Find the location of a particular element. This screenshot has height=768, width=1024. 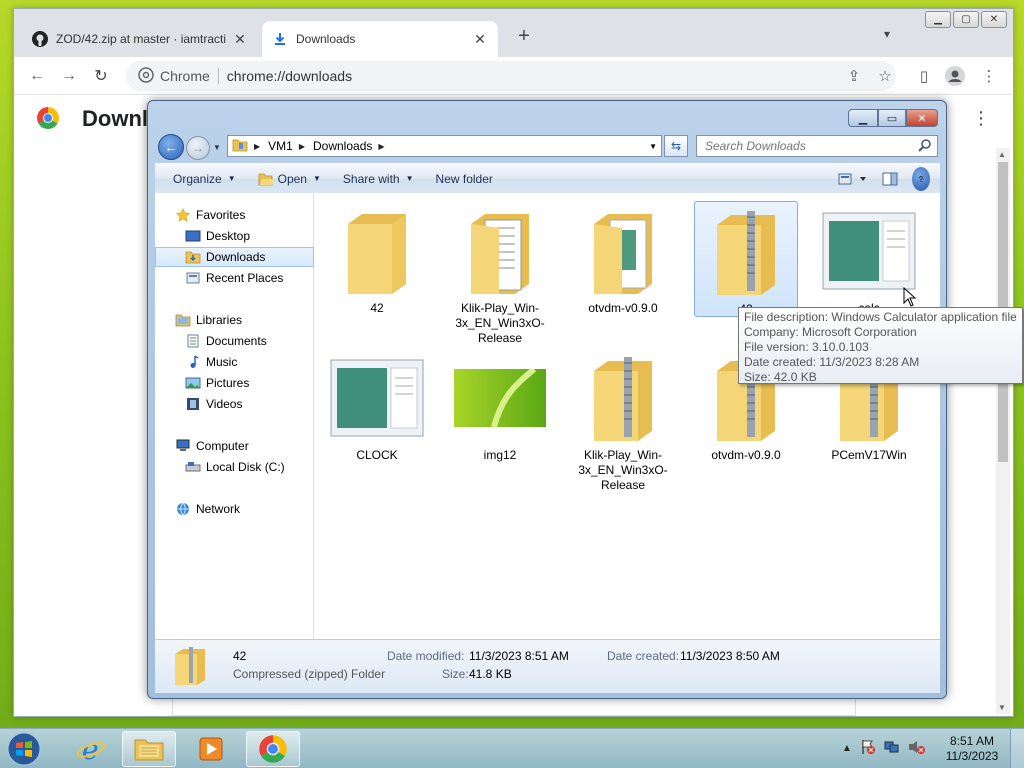

size-label: Size: is located at coordinates (455, 674).